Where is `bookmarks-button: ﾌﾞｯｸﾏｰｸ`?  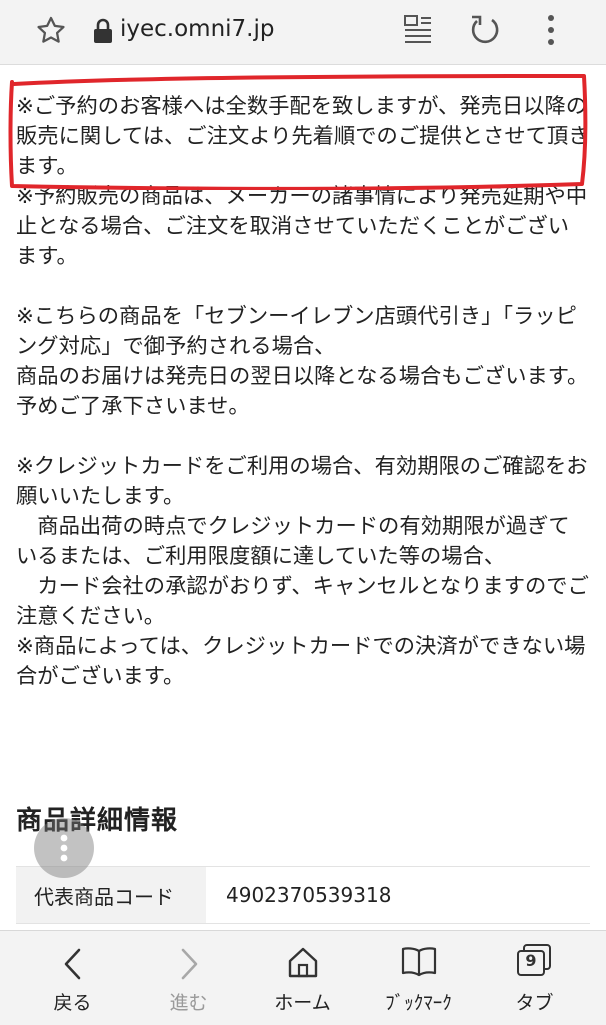 bookmarks-button: ﾌﾞｯｸﾏｰｸ is located at coordinates (418, 978).